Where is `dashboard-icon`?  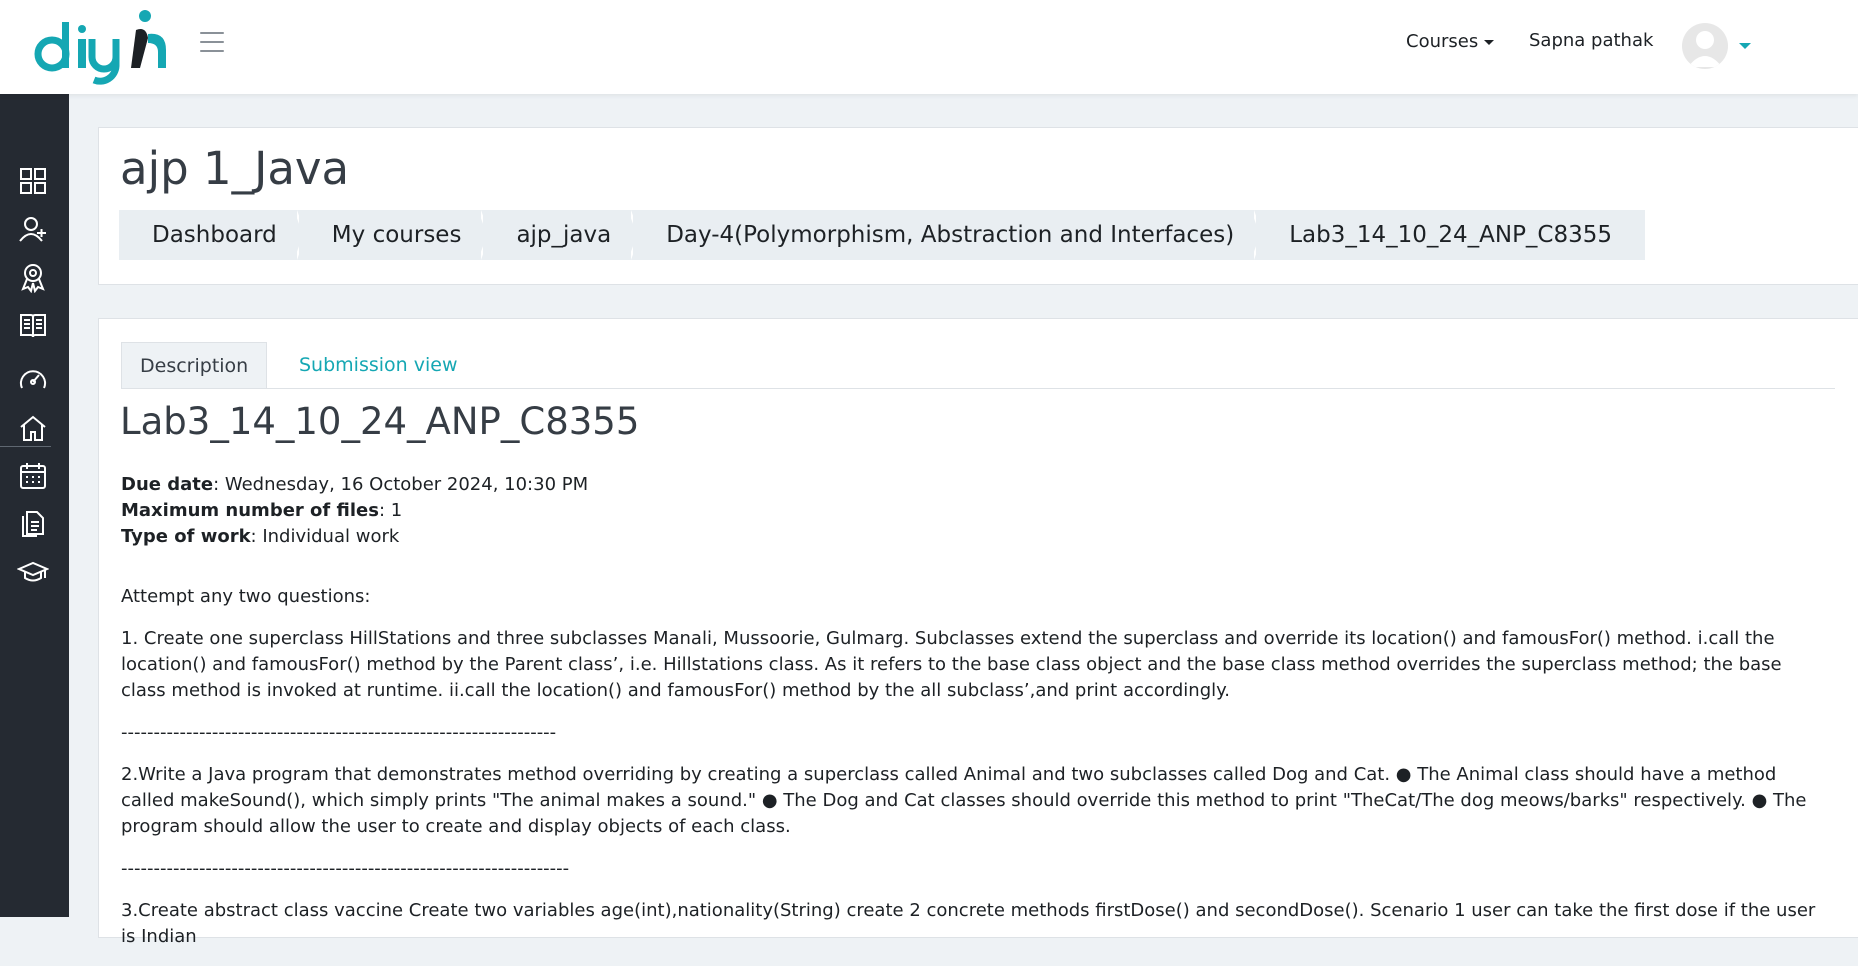
dashboard-icon is located at coordinates (33, 380).